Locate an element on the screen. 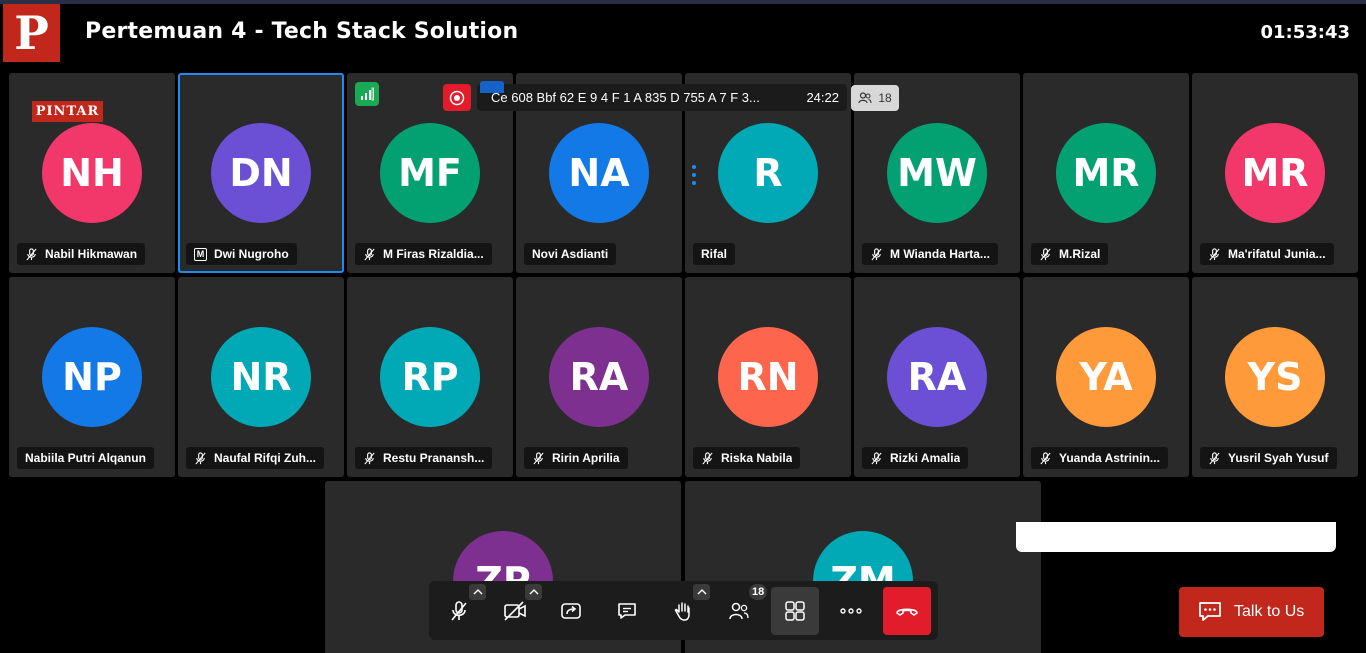  avatar: NR is located at coordinates (261, 377).